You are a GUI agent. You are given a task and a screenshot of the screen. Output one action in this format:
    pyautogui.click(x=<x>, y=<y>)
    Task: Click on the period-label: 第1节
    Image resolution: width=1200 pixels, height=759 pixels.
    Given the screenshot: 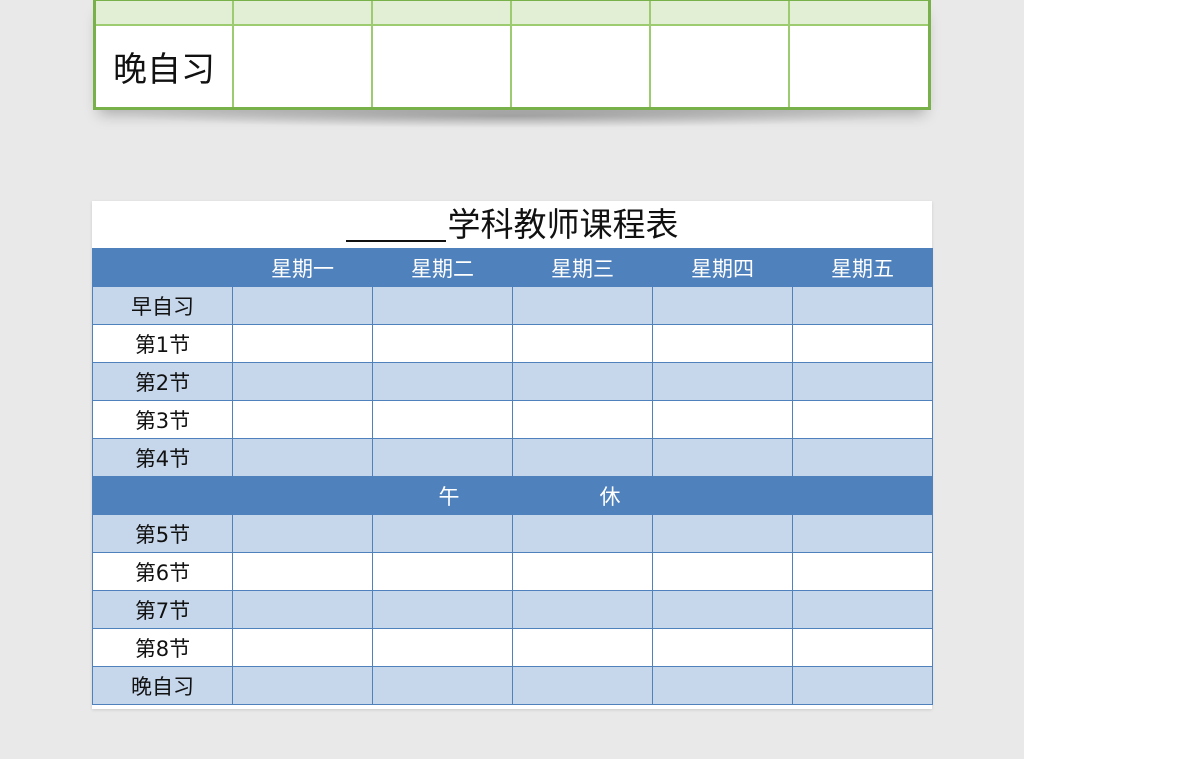 What is the action you would take?
    pyautogui.click(x=162, y=343)
    